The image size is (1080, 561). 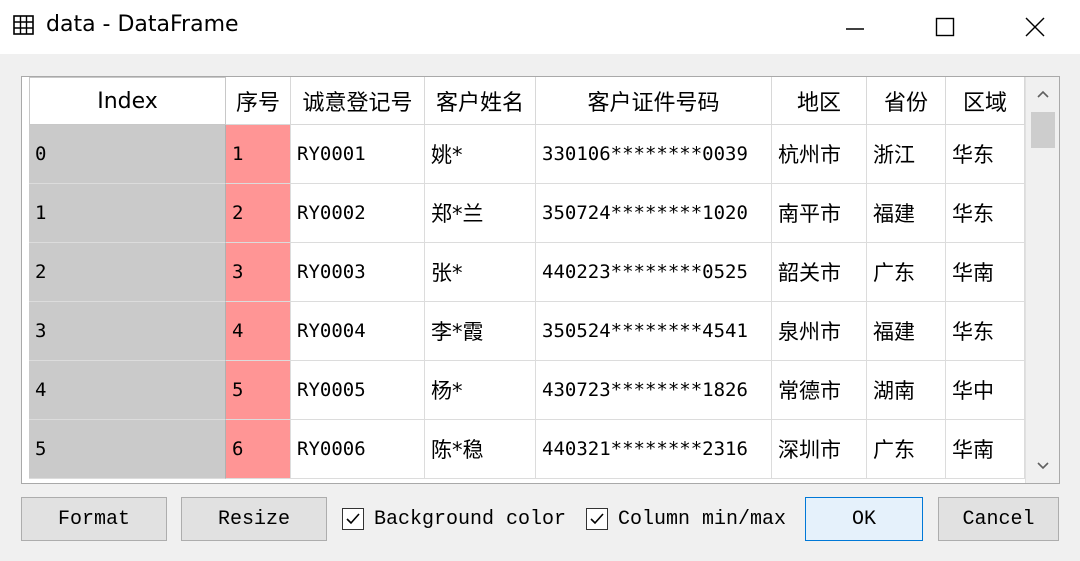 What do you see at coordinates (654, 449) in the screenshot?
I see `cell-customer-id: 440321********2316` at bounding box center [654, 449].